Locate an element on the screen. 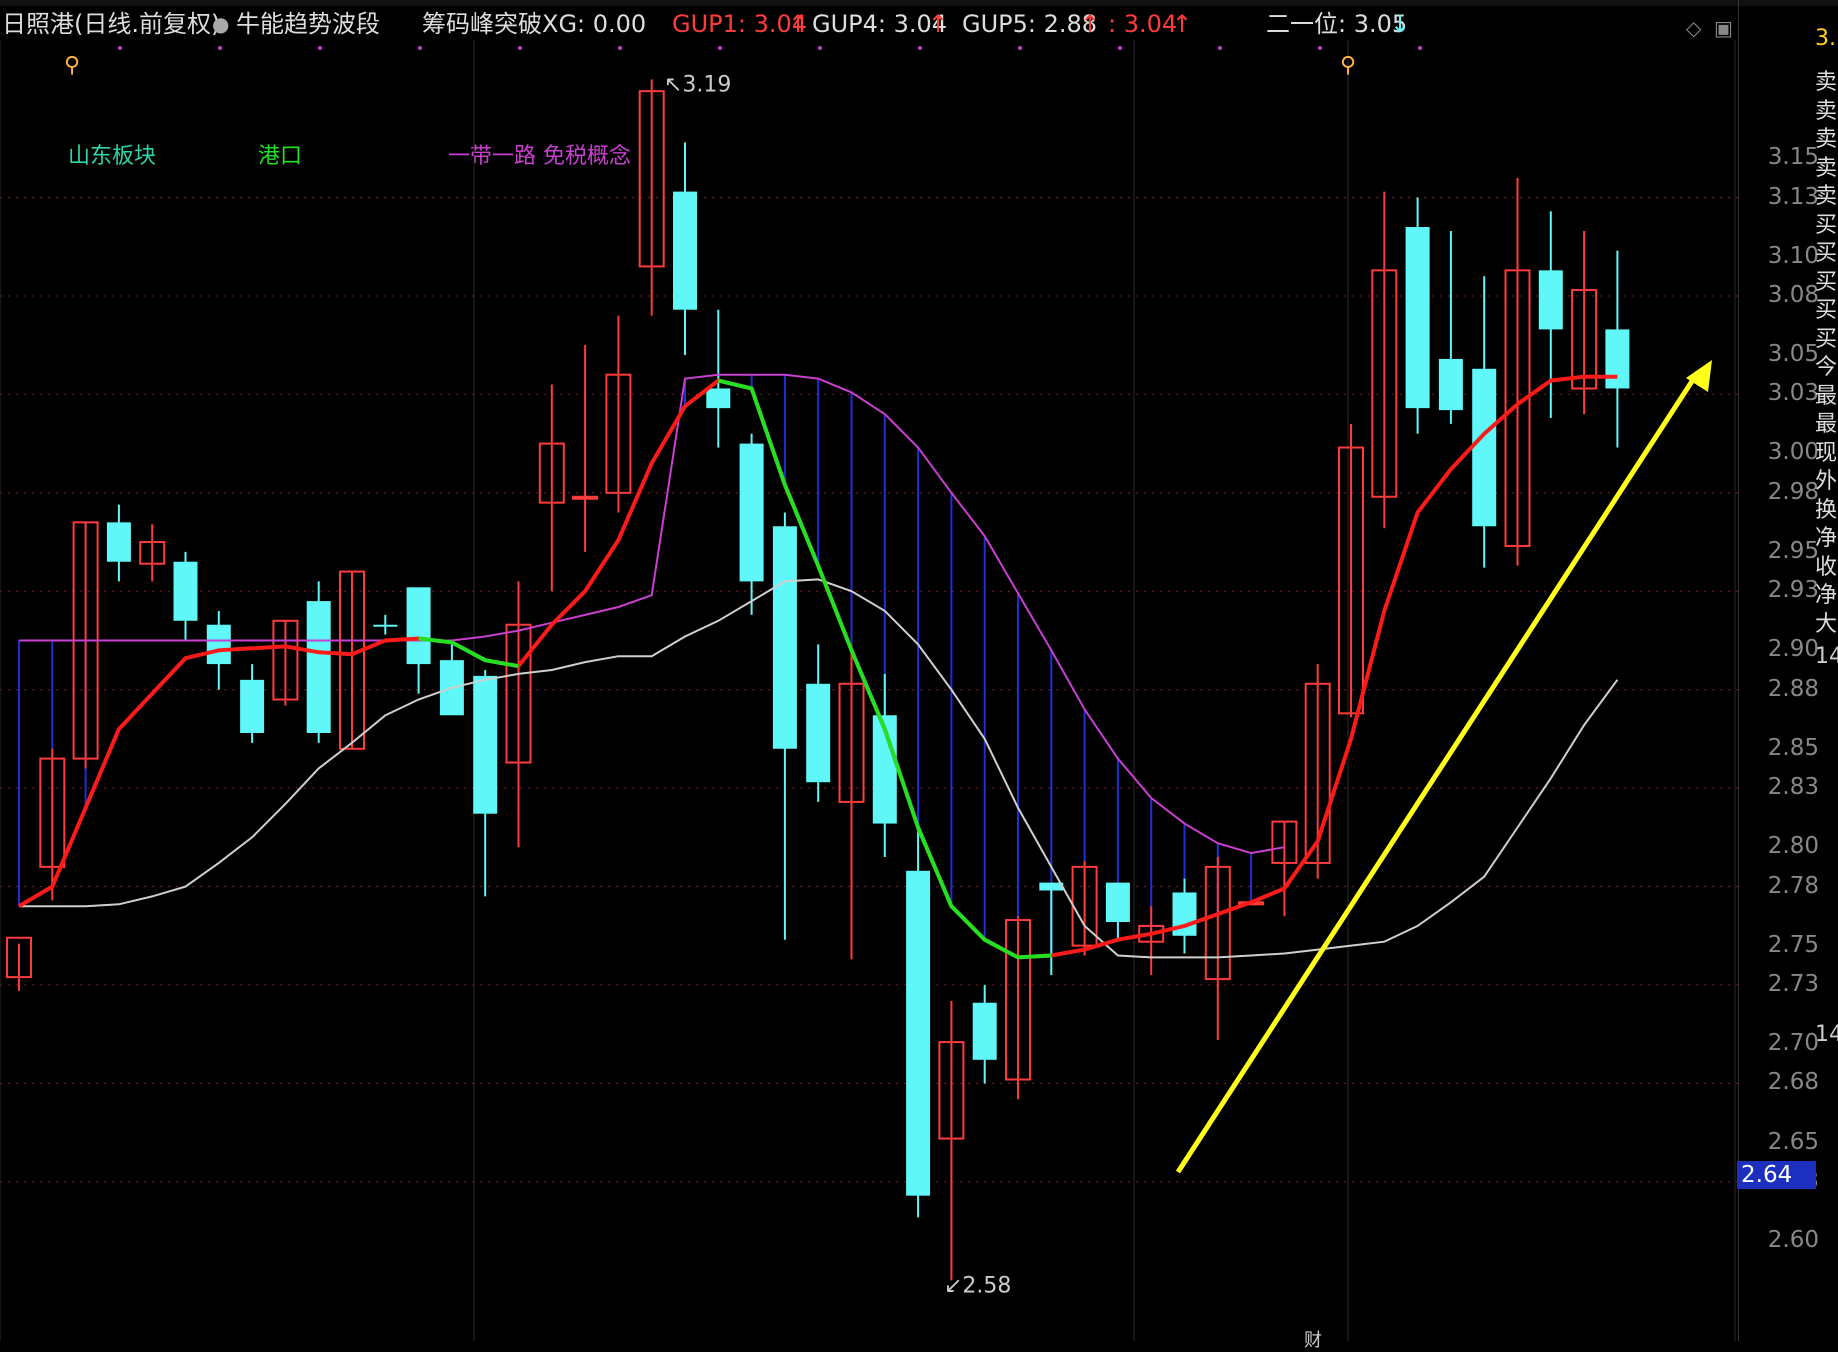 The image size is (1838, 1352). price-tick-label: 2.78 is located at coordinates (1793, 885).